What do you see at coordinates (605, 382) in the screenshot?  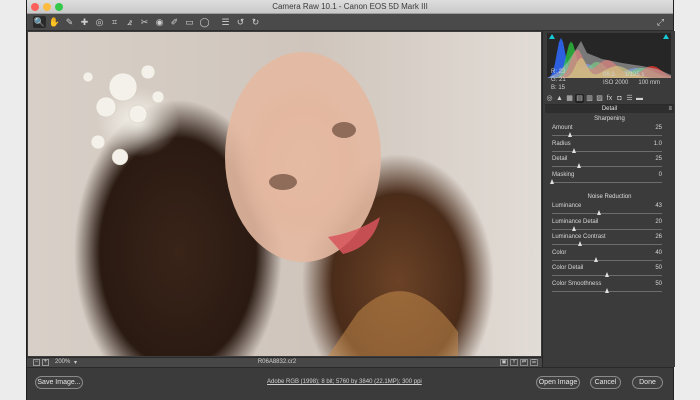 I see `cancel-button: Cancel` at bounding box center [605, 382].